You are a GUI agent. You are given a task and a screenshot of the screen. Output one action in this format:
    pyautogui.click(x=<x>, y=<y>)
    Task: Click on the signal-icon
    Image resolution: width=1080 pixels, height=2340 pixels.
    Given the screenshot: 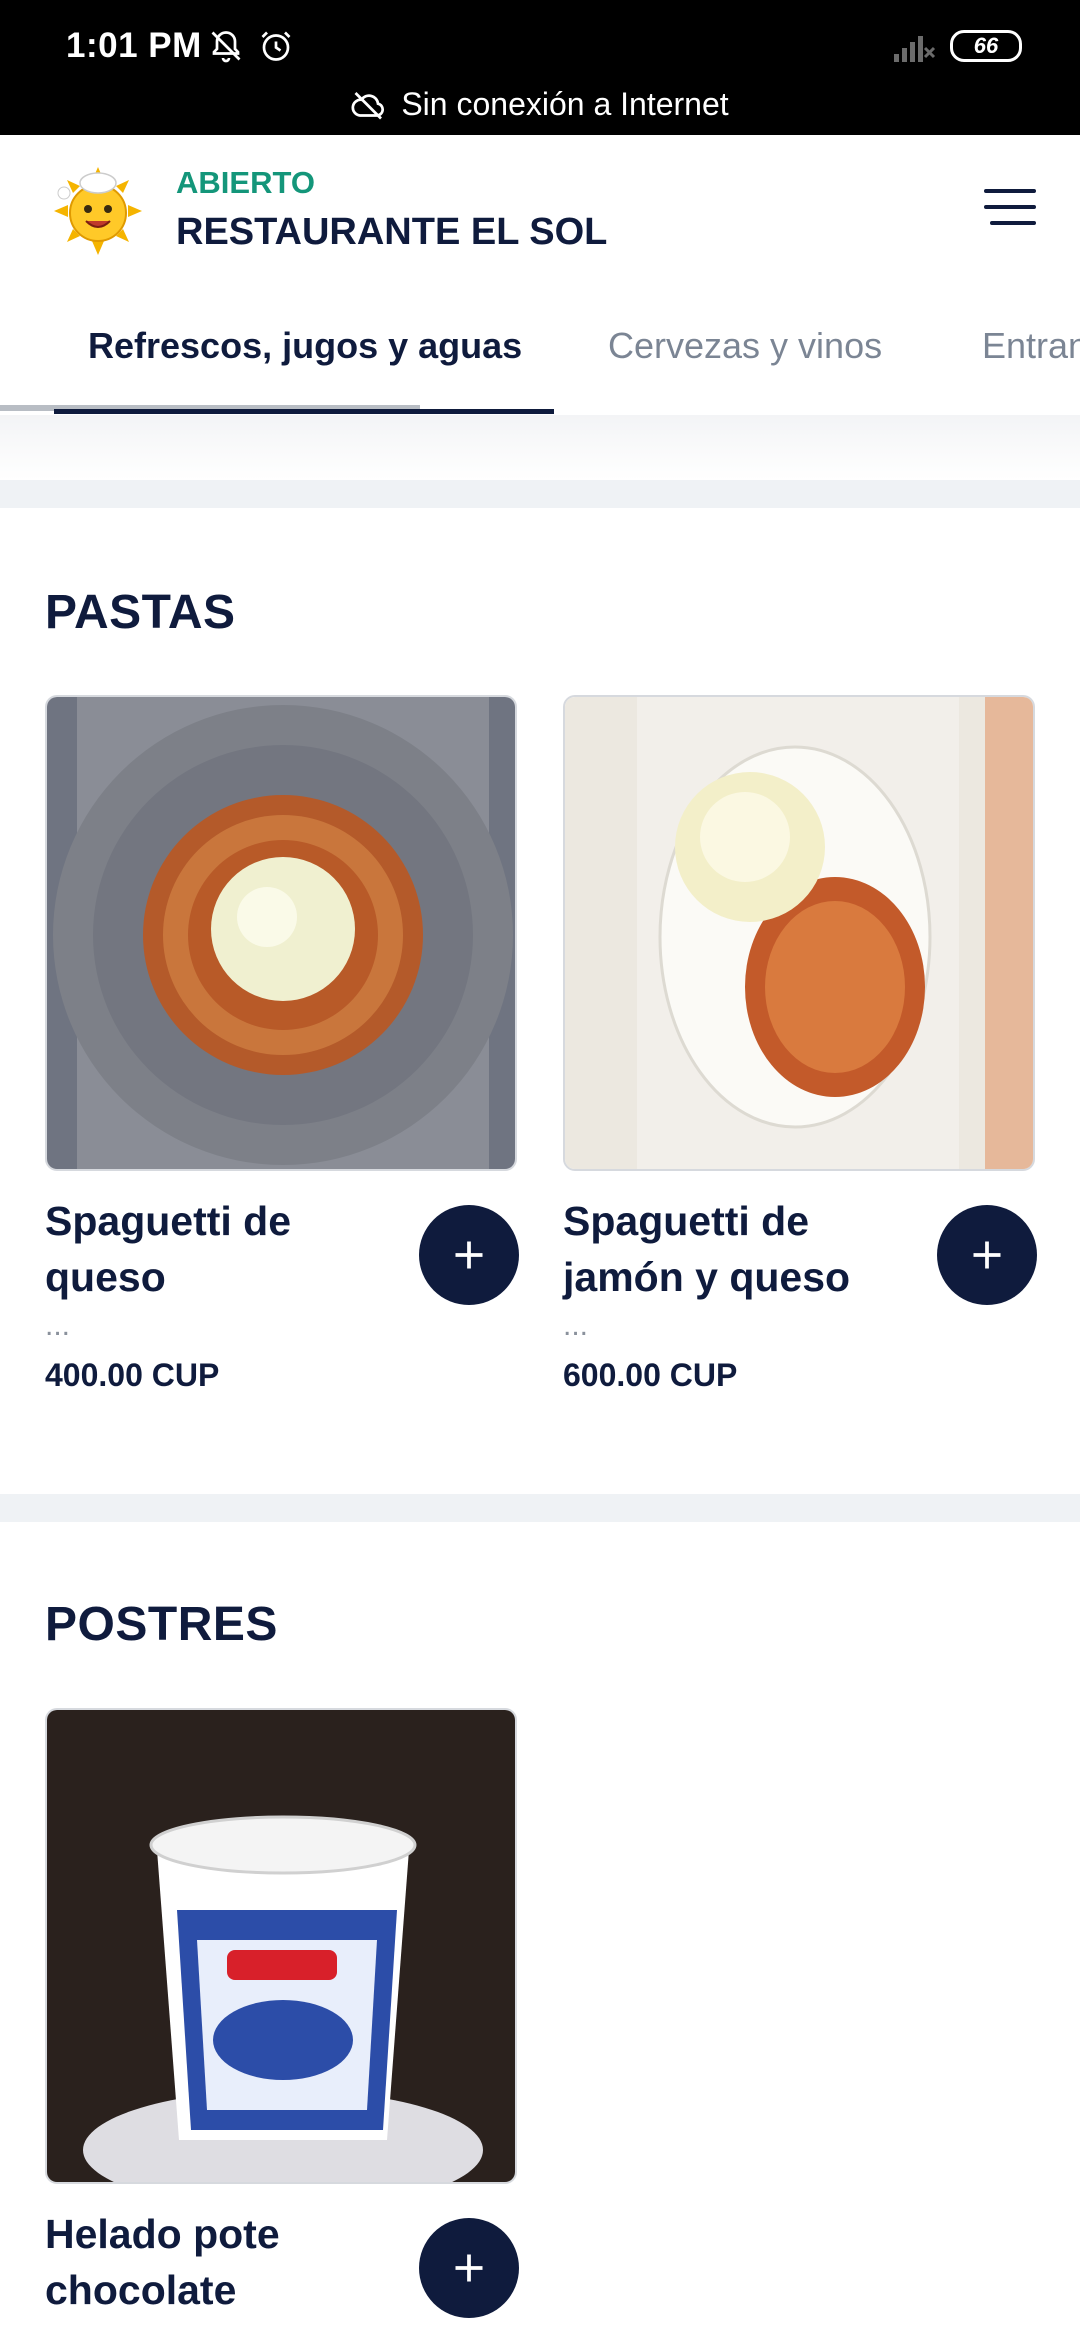 What is the action you would take?
    pyautogui.click(x=915, y=49)
    